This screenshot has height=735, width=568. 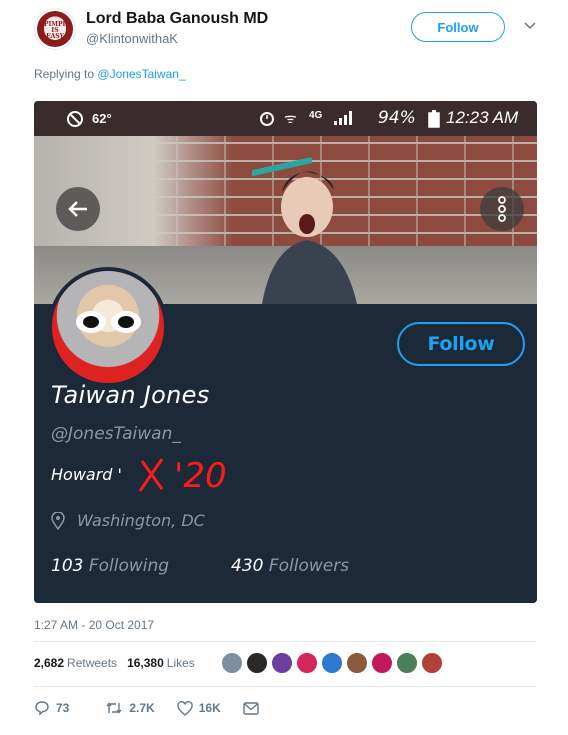 I want to click on following-count: 103, so click(x=67, y=566).